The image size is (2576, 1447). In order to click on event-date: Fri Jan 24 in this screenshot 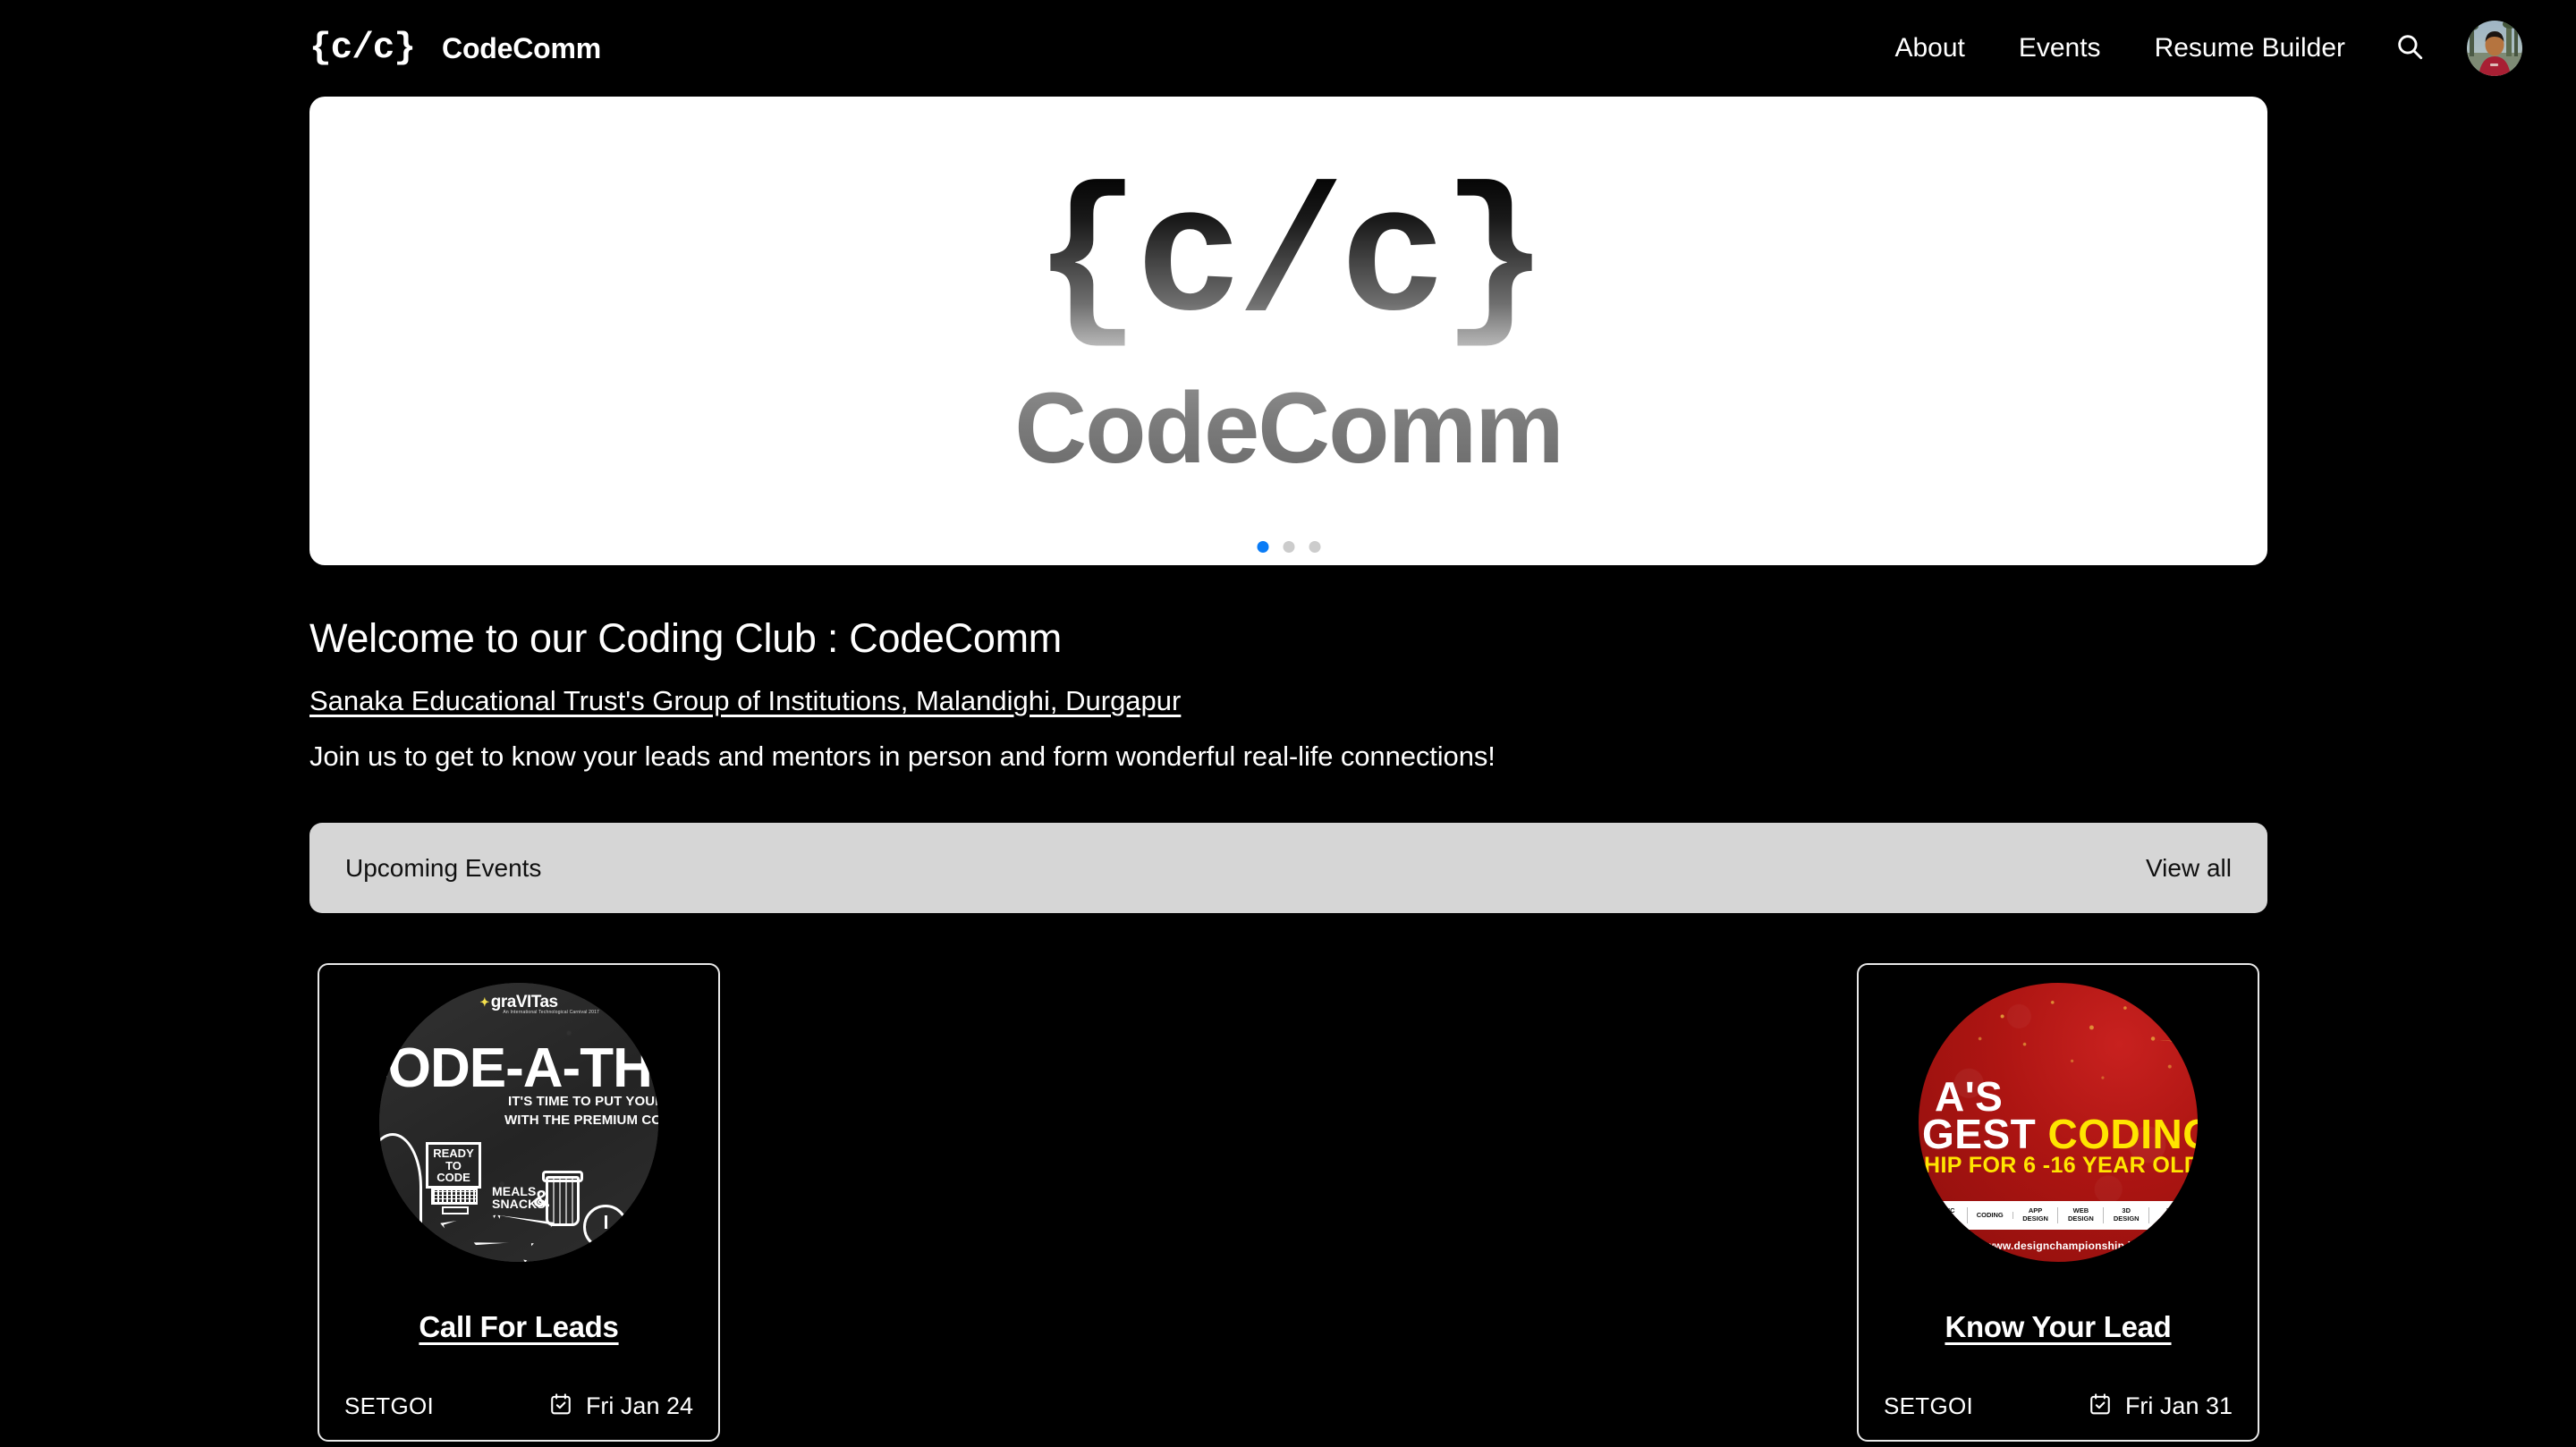, I will do `click(639, 1405)`.